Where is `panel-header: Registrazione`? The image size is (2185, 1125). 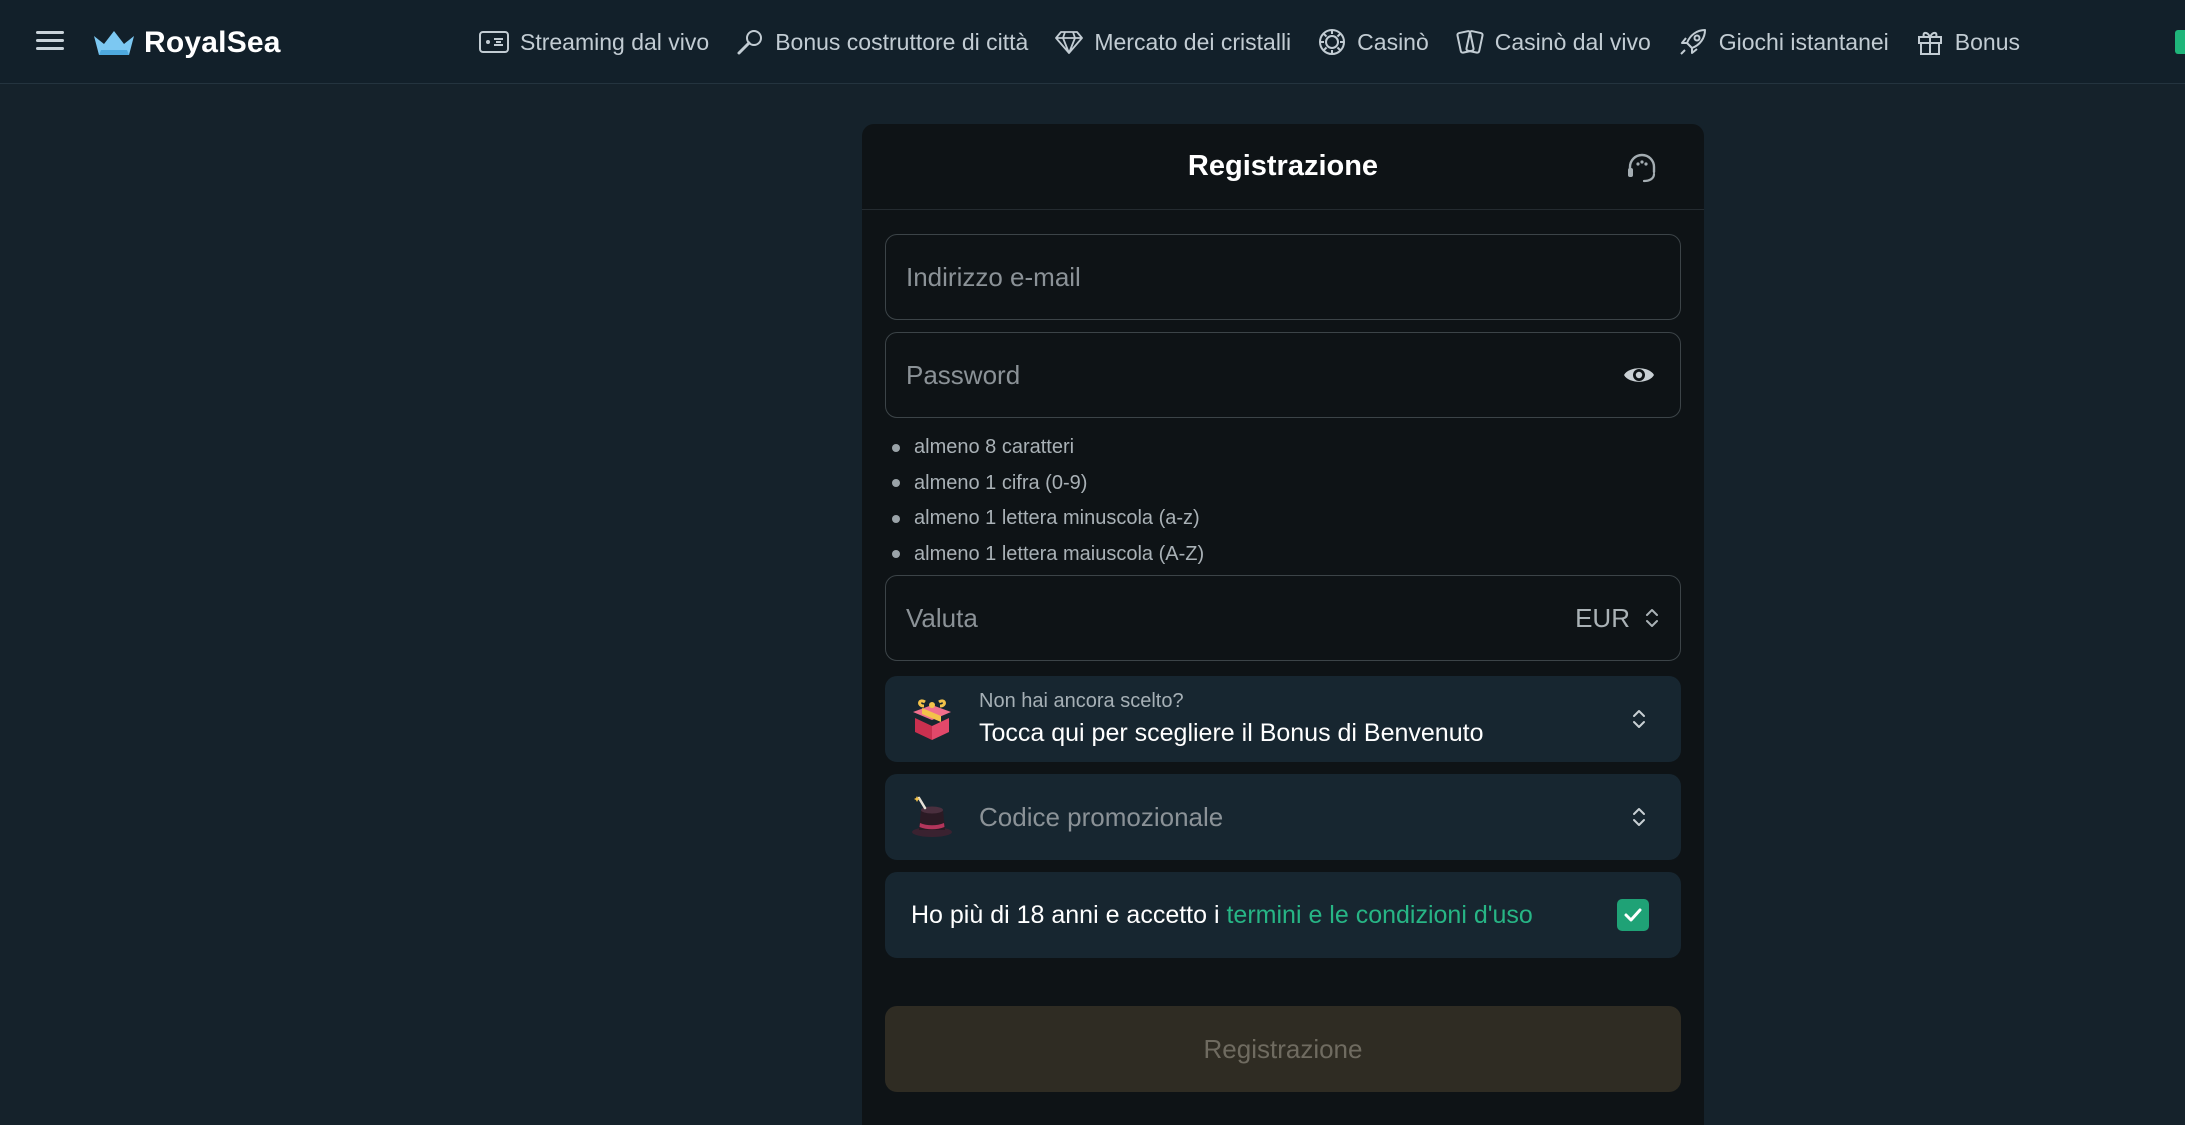
panel-header: Registrazione is located at coordinates (1283, 167).